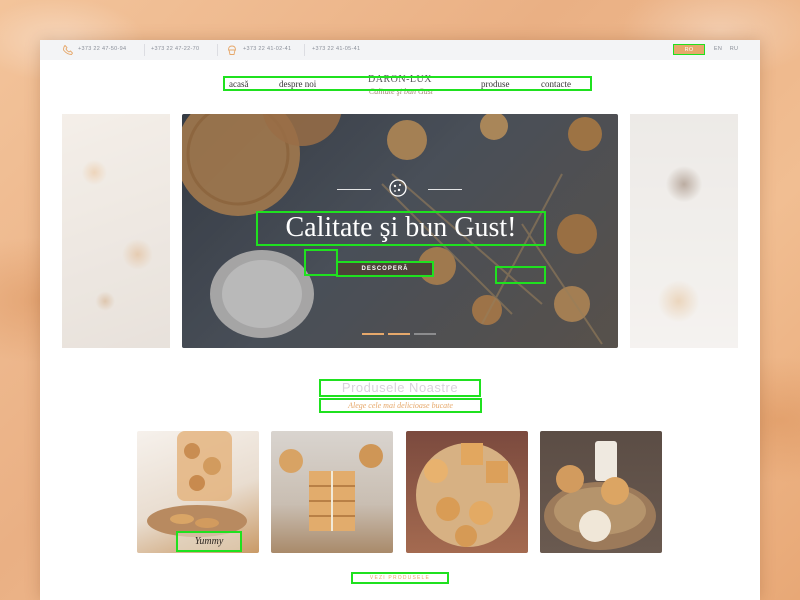  What do you see at coordinates (68, 49) in the screenshot?
I see `phone-icon` at bounding box center [68, 49].